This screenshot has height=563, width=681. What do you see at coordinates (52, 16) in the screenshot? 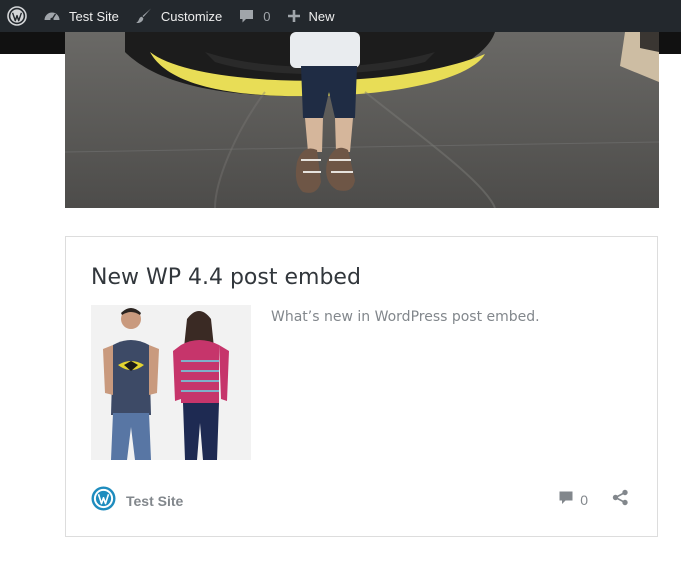
I see `dashboard-icon` at bounding box center [52, 16].